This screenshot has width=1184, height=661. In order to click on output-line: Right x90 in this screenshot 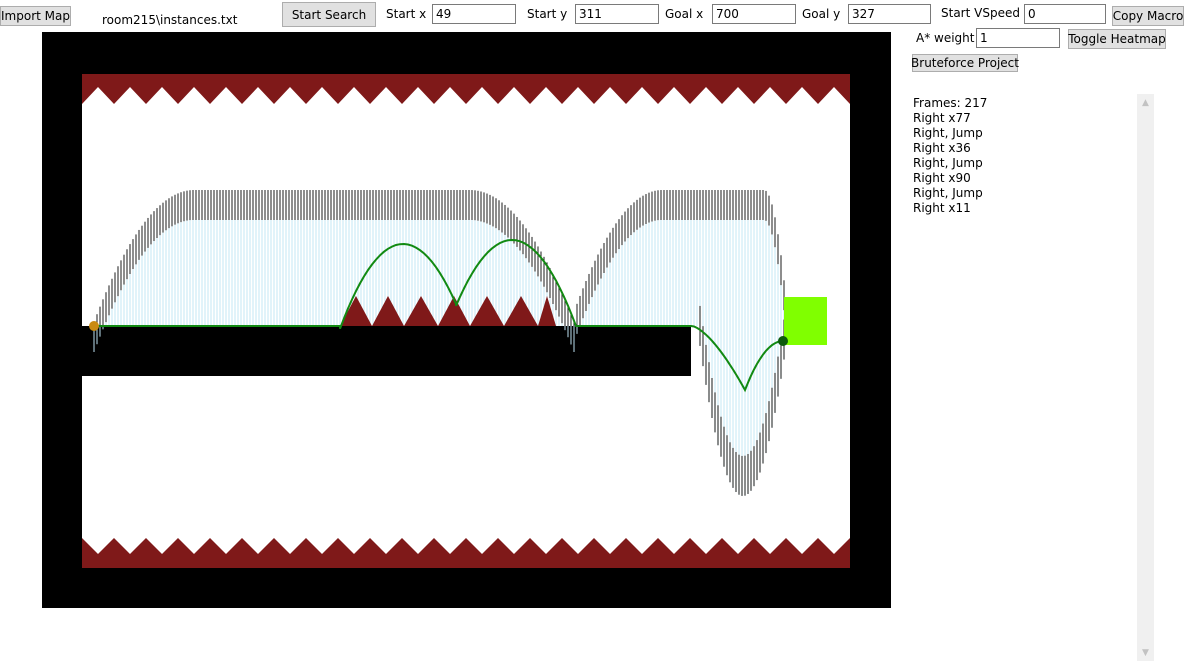, I will do `click(942, 178)`.